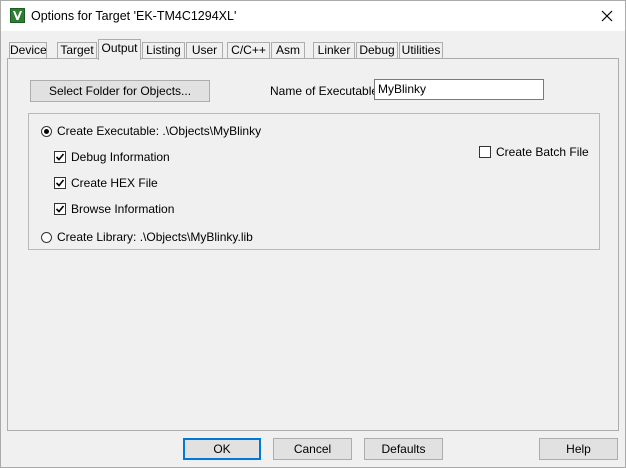 This screenshot has height=468, width=626. Describe the element at coordinates (578, 449) in the screenshot. I see `help-button: Help` at that location.